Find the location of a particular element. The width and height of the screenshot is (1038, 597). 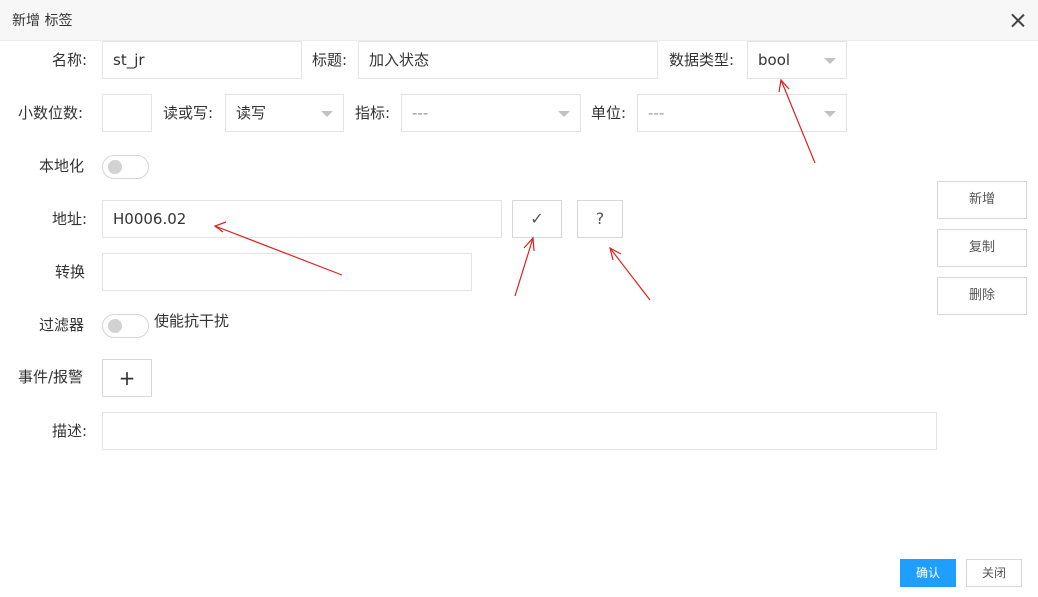

readwrite-label: 读或写: is located at coordinates (188, 113).